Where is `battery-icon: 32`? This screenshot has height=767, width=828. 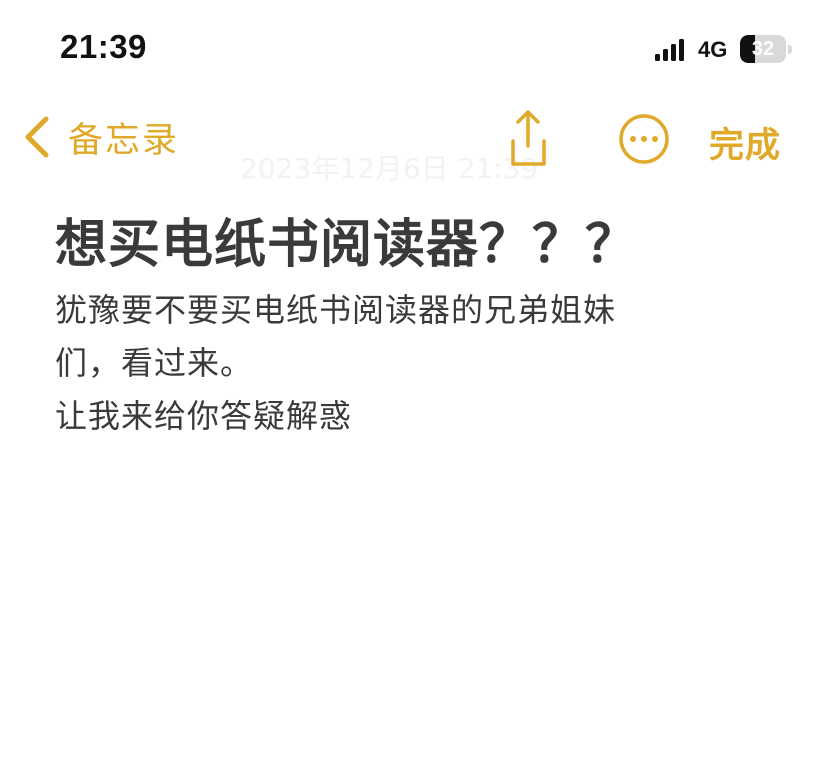 battery-icon: 32 is located at coordinates (766, 49).